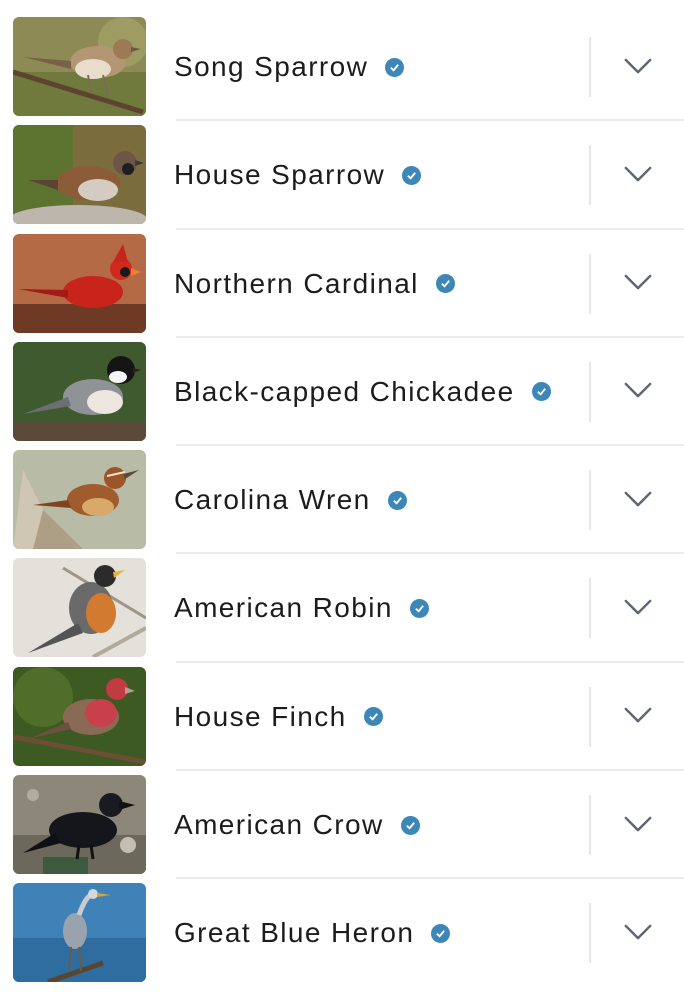 The image size is (684, 1000). I want to click on species-row-song-sparrow: Song Sparrow, so click(342, 67).